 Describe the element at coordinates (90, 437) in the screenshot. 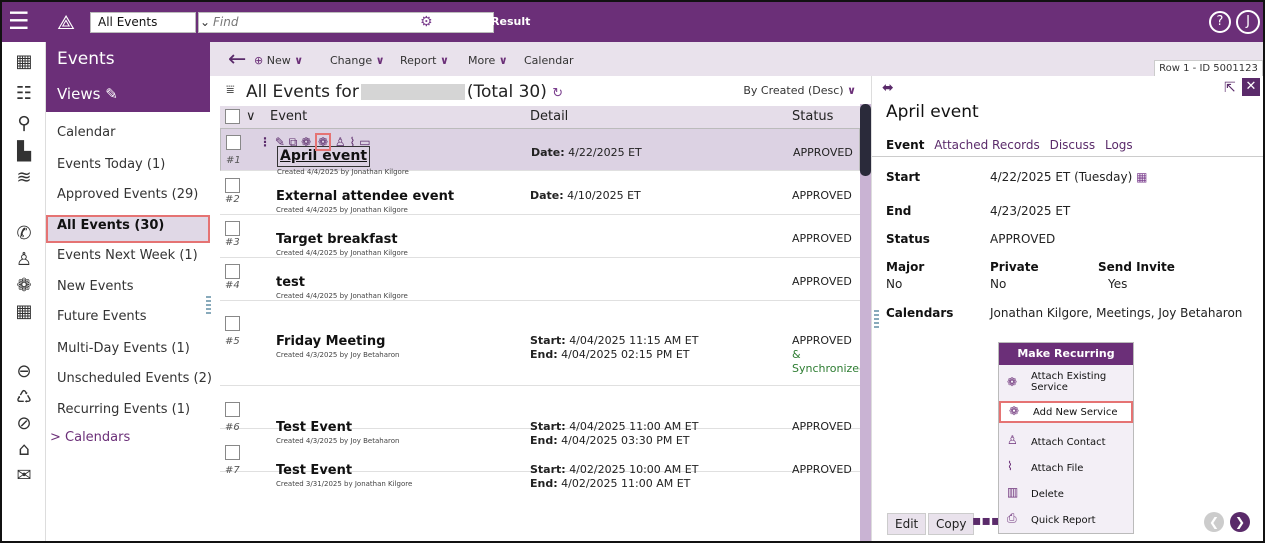

I see `calendars-link: > Calendars` at that location.